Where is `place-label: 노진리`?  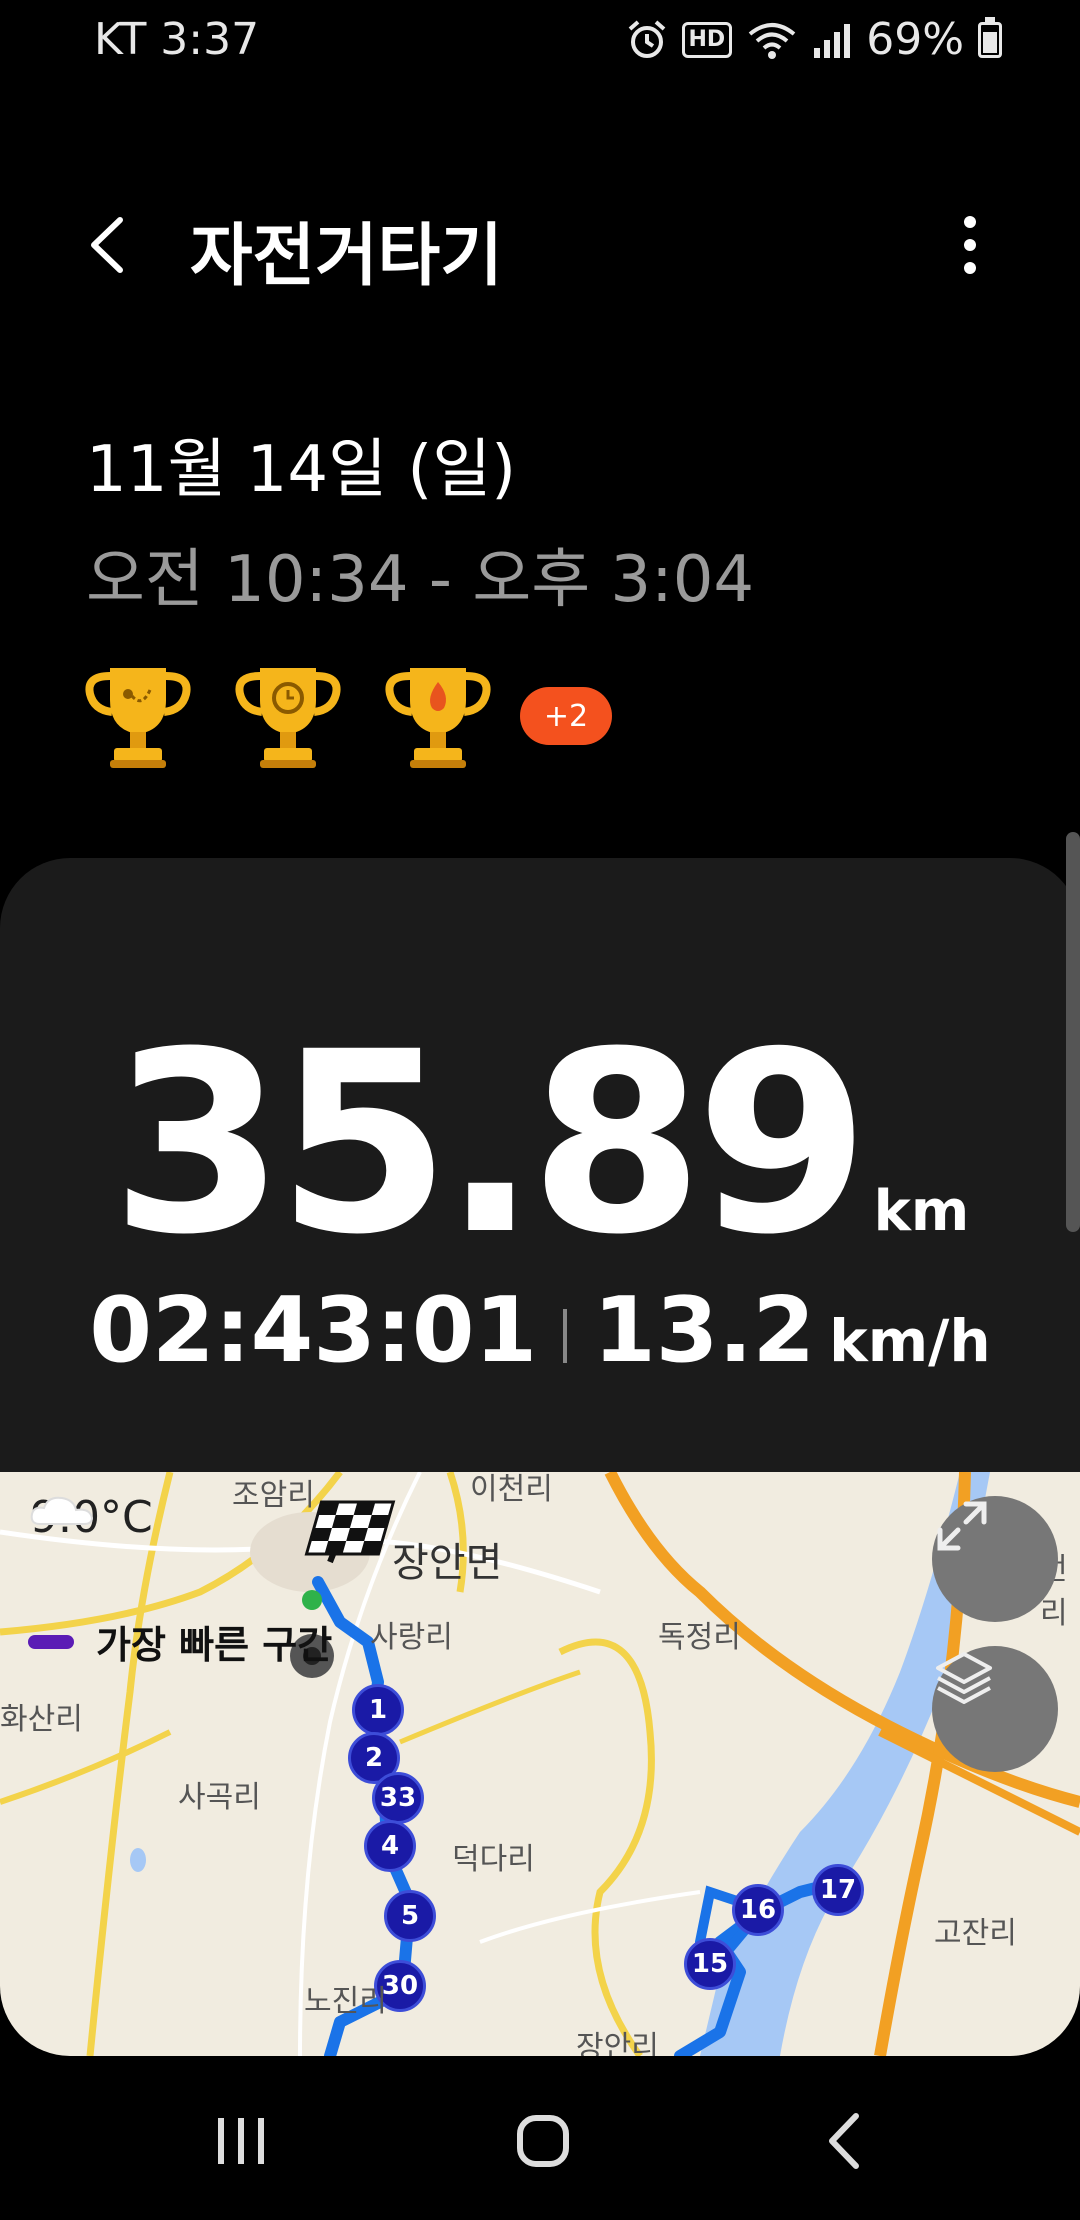
place-label: 노진리 is located at coordinates (345, 2001).